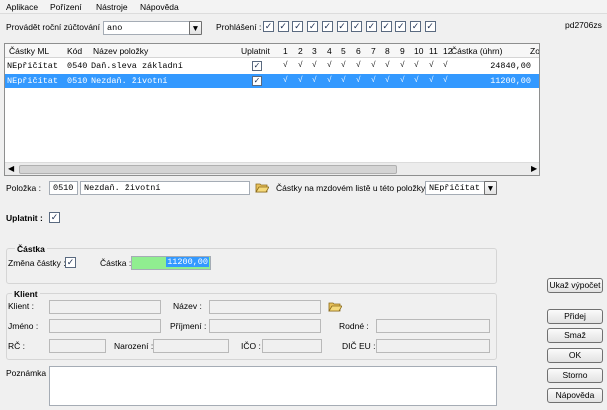 The height and width of the screenshot is (410, 607). Describe the element at coordinates (137, 66) in the screenshot. I see `cell-nazev: Daň.sleva základní` at that location.